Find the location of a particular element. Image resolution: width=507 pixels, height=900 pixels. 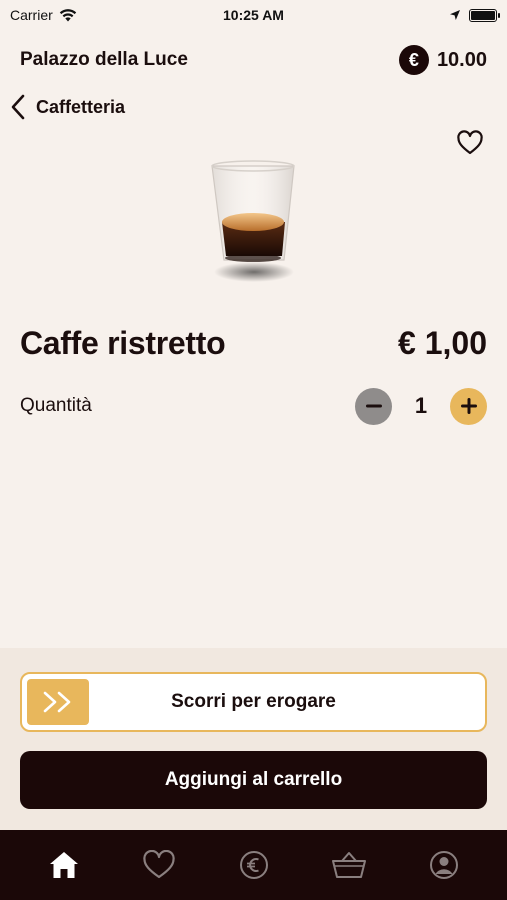

tab-bar is located at coordinates (253, 865).